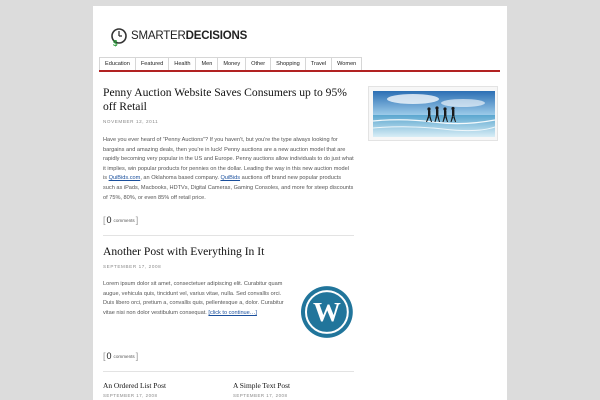 The image size is (600, 400). I want to click on quibids-com-link: QuiBids.com, so click(125, 178).